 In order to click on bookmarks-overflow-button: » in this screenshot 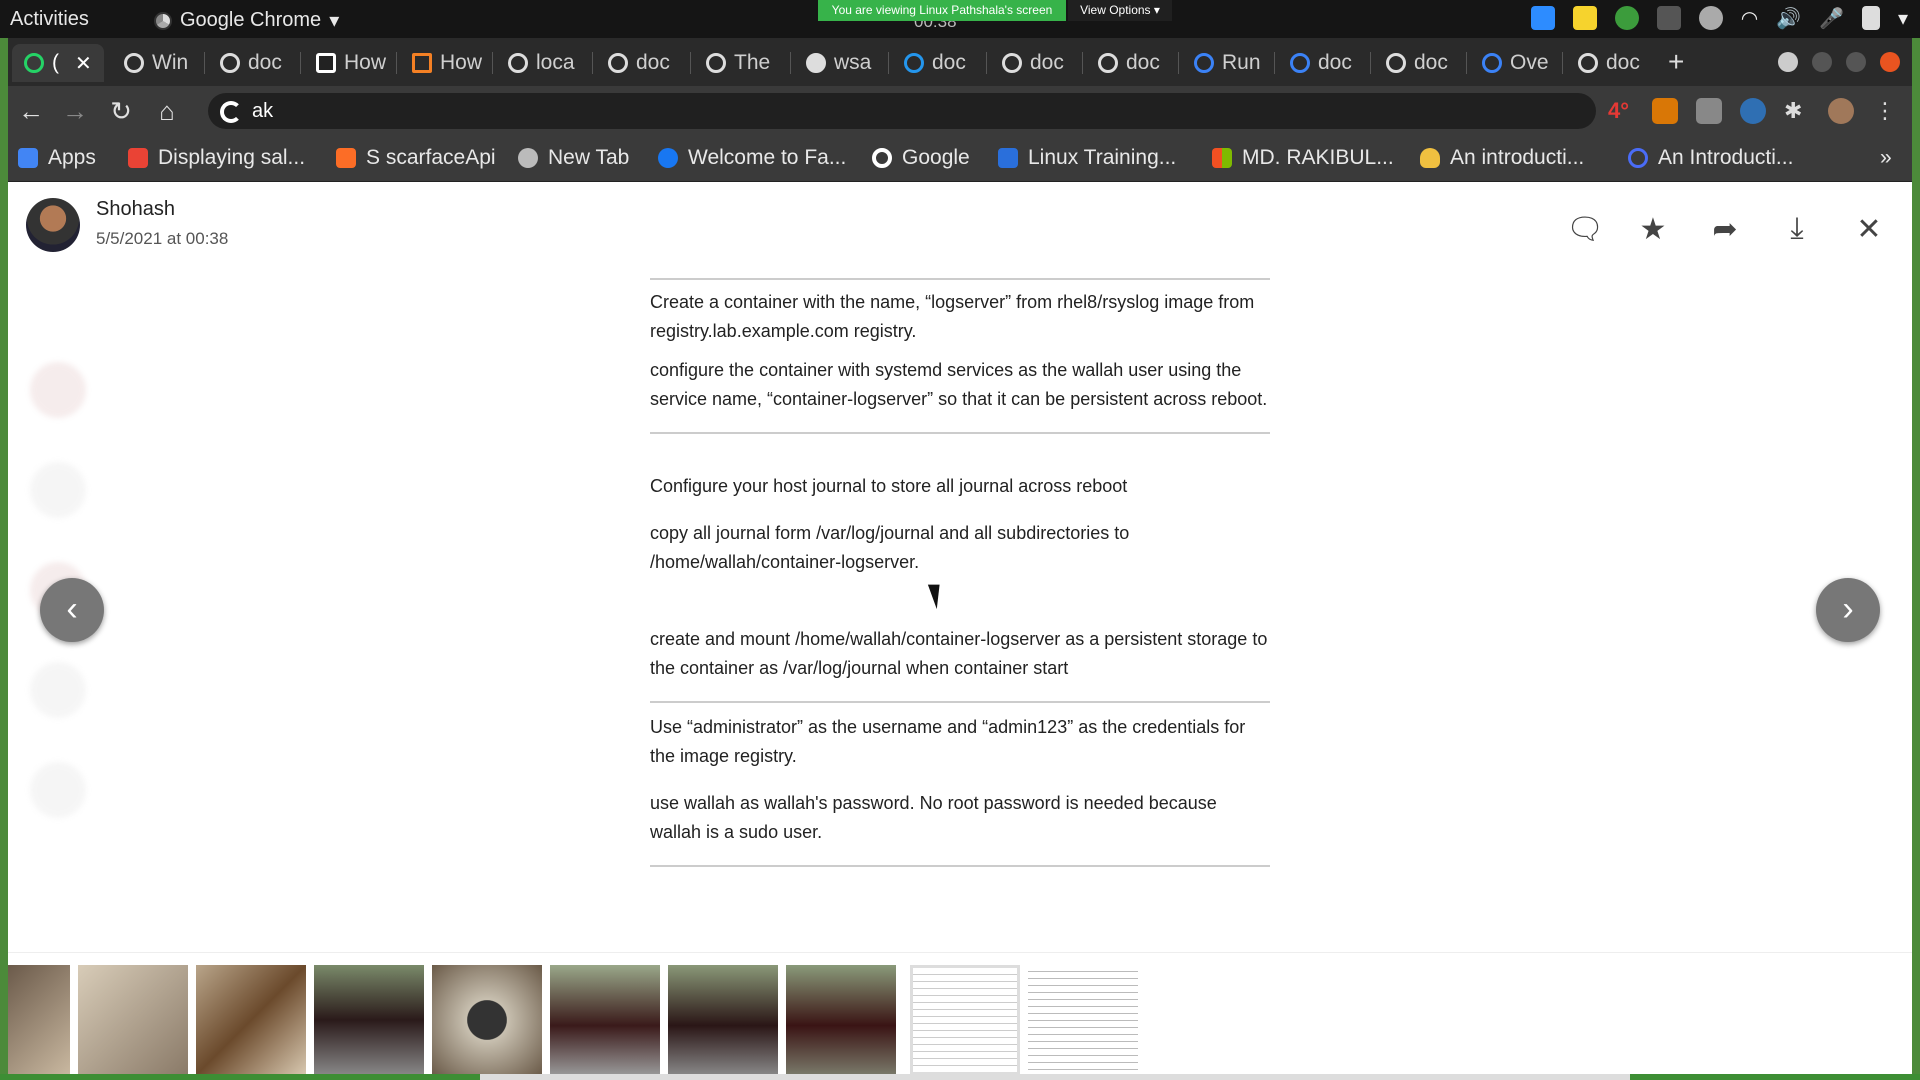, I will do `click(1886, 158)`.